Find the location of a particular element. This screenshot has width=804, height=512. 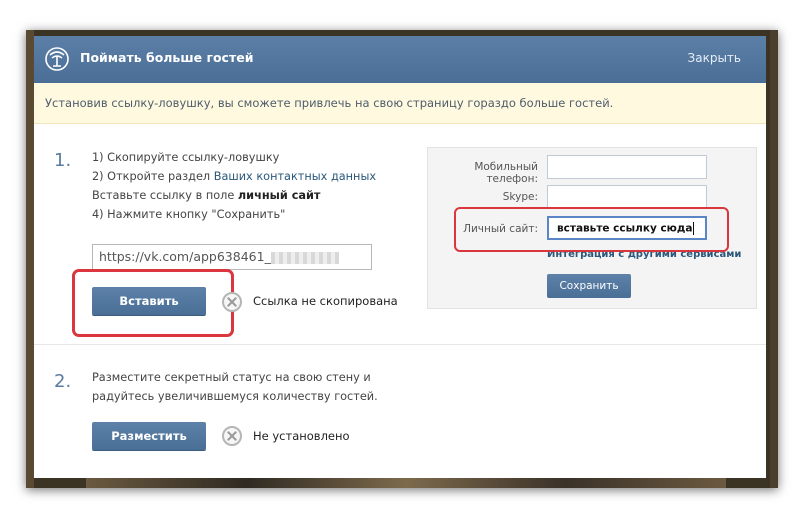

not-installed-icon is located at coordinates (232, 436).